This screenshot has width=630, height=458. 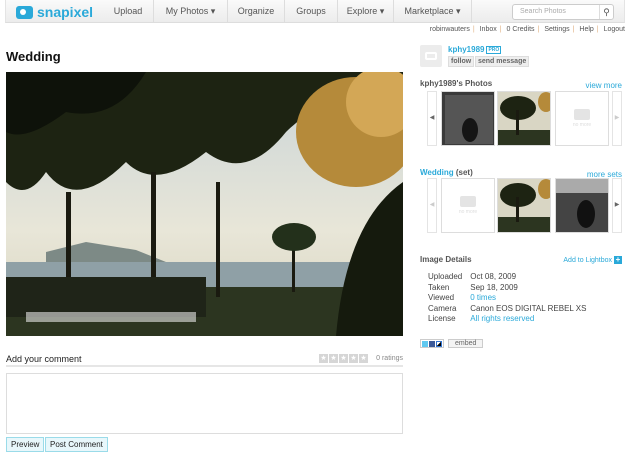 I want to click on link-inbox: Inbox, so click(x=488, y=29).